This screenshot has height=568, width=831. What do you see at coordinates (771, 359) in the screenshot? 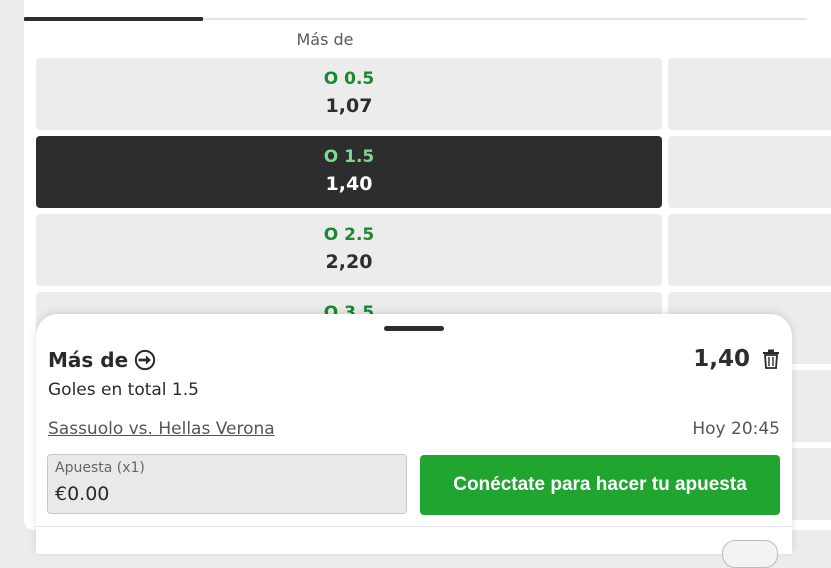
I see `trash-icon` at bounding box center [771, 359].